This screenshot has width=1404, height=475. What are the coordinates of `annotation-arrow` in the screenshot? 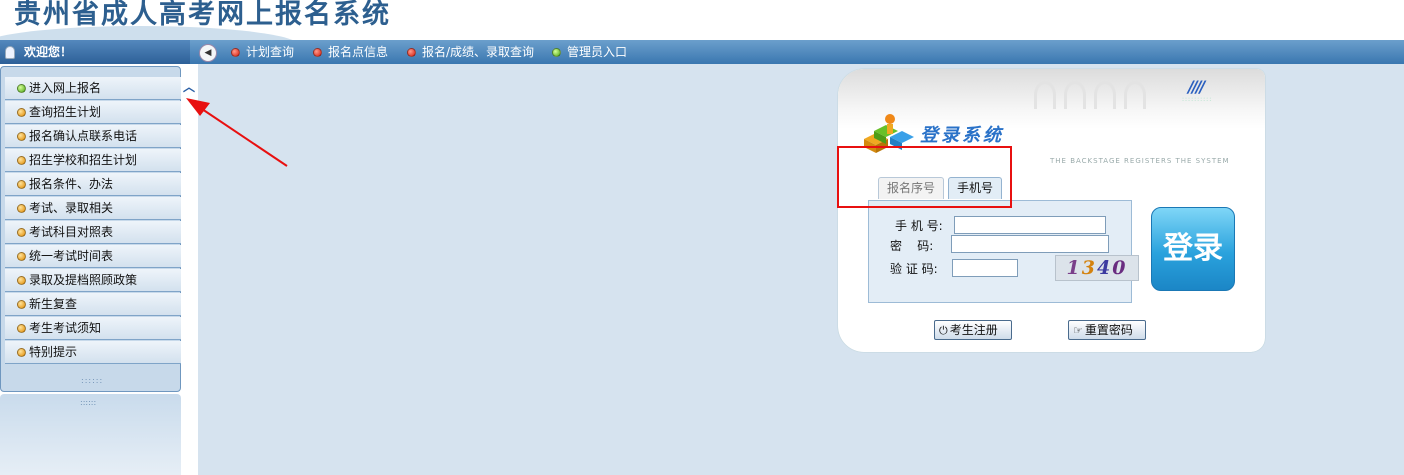 It's located at (237, 132).